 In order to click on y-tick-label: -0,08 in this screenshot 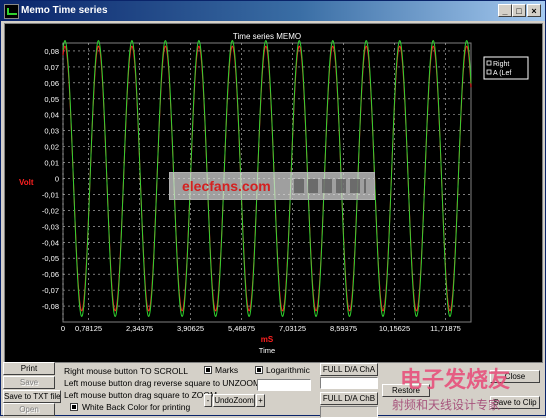, I will do `click(50, 306)`.